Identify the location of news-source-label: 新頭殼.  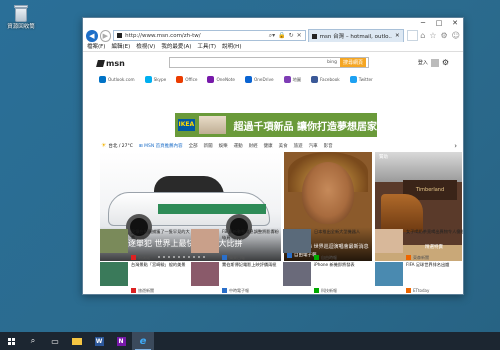
(144, 257).